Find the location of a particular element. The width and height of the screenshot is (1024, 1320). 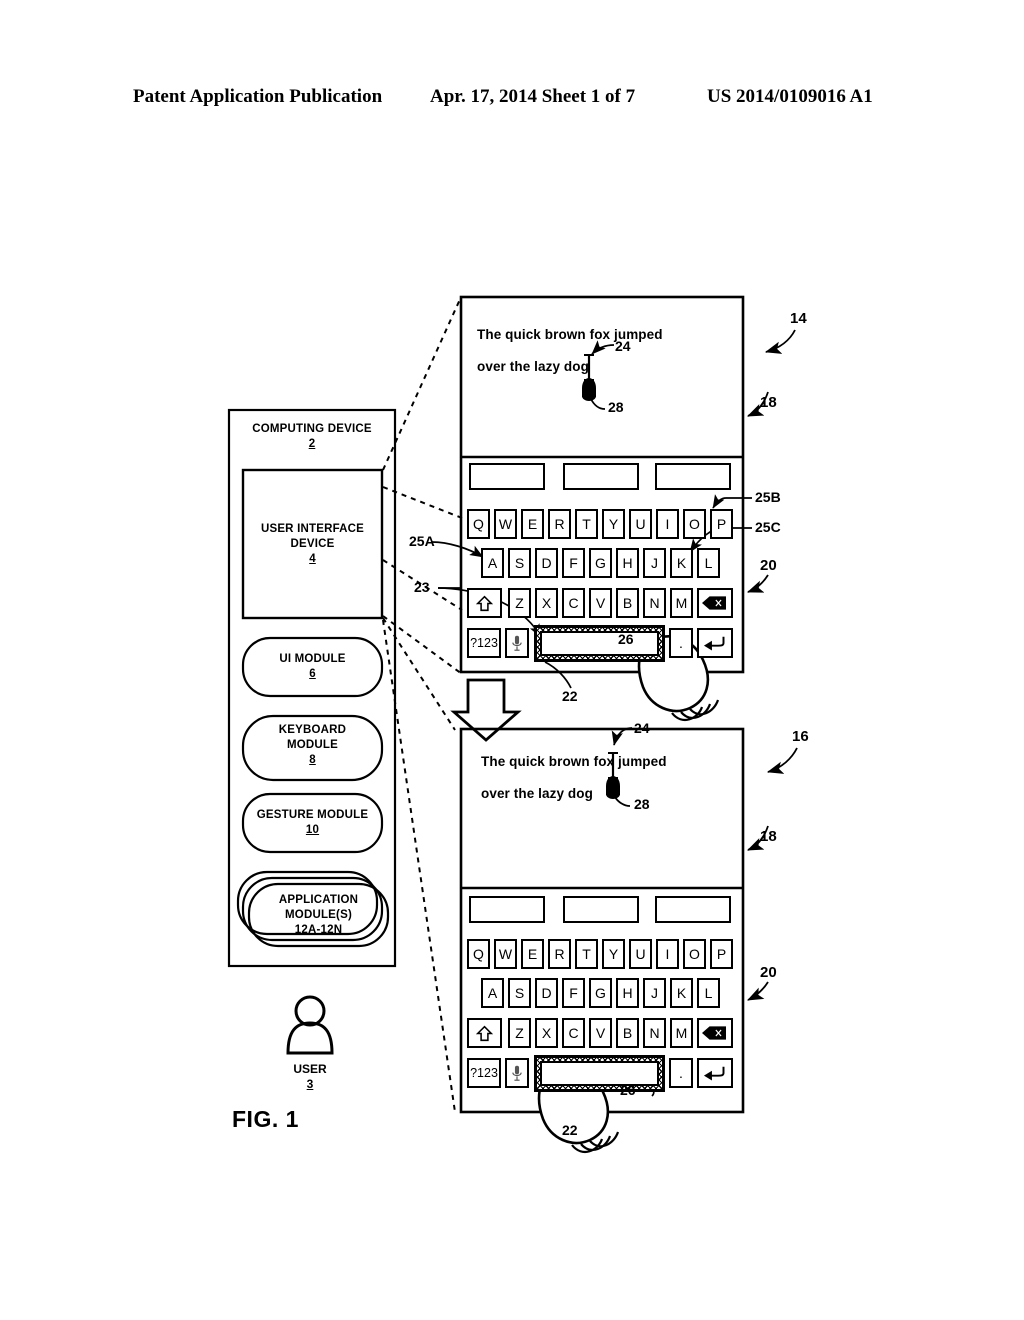

bottom-key-h: H is located at coordinates (627, 993).